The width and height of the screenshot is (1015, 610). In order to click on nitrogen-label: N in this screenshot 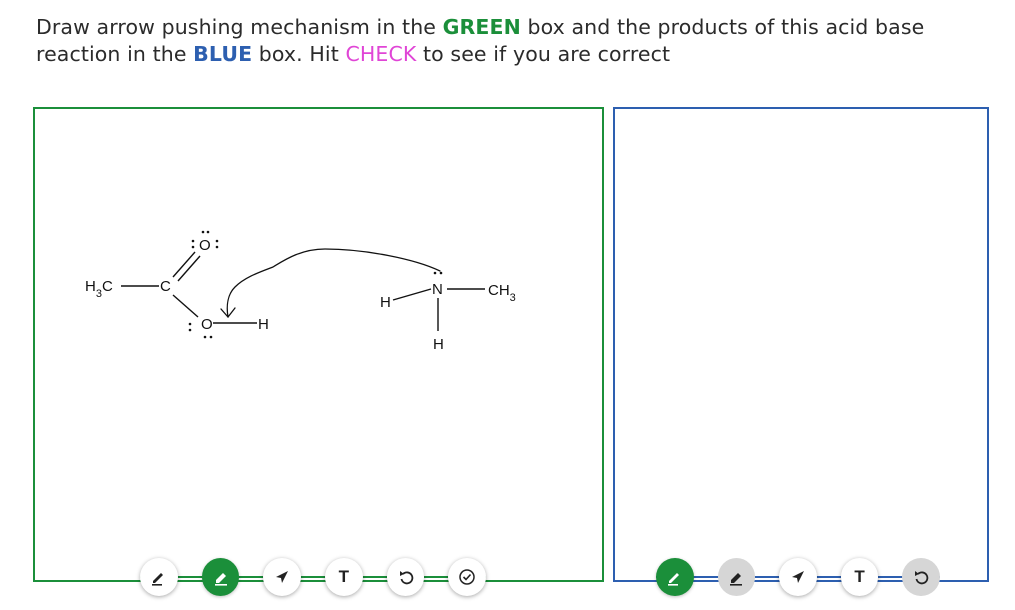, I will do `click(437, 289)`.